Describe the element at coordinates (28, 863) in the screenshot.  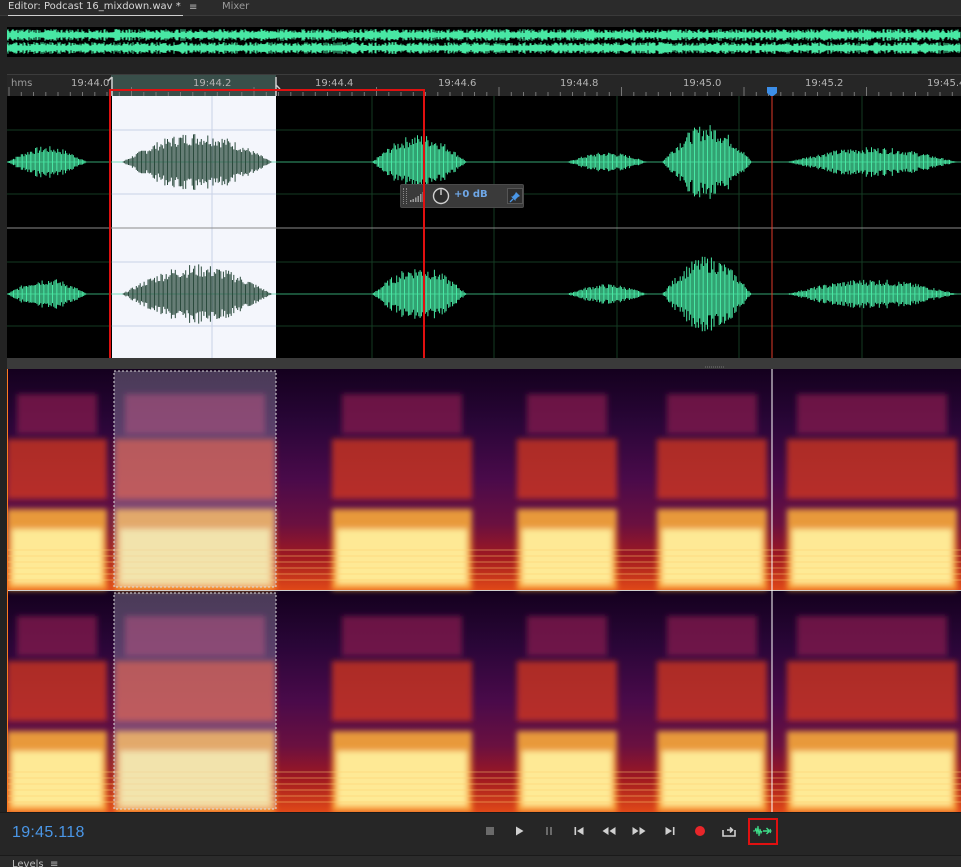
I see `levels-panel-tab: Levels` at that location.